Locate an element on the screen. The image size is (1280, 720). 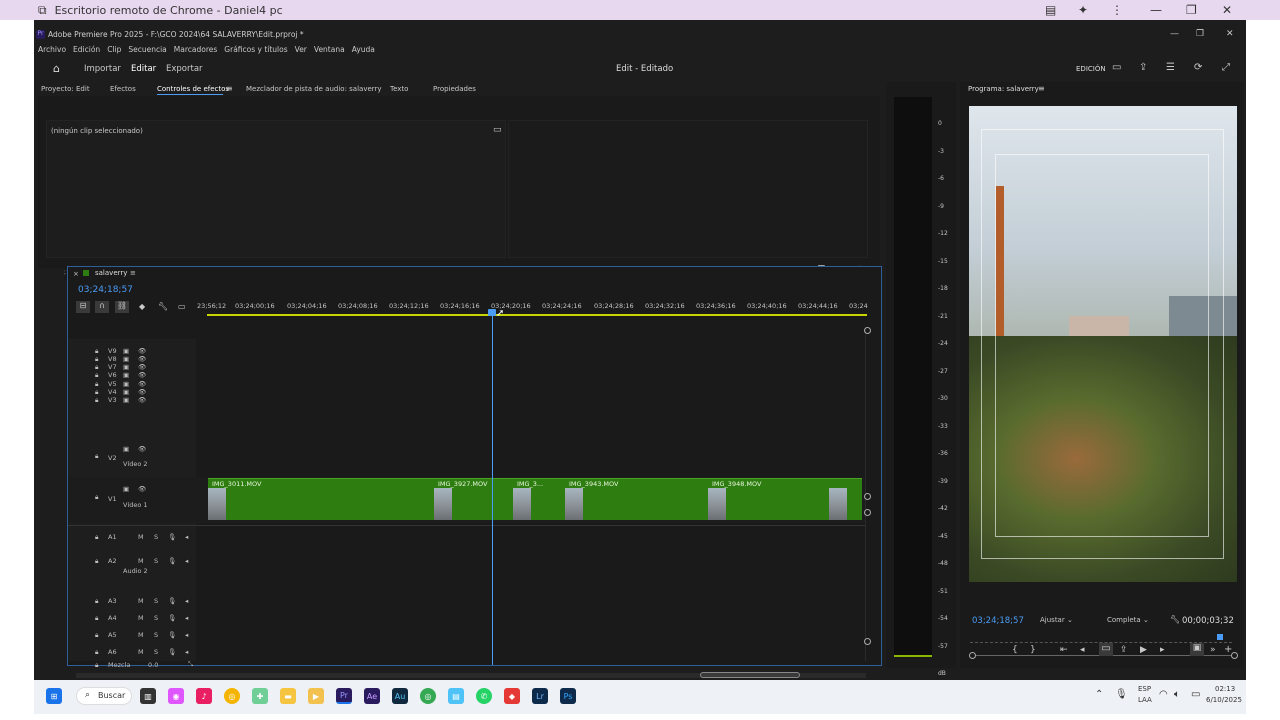
toggle-keyframes-icon: ▭ is located at coordinates (497, 130).